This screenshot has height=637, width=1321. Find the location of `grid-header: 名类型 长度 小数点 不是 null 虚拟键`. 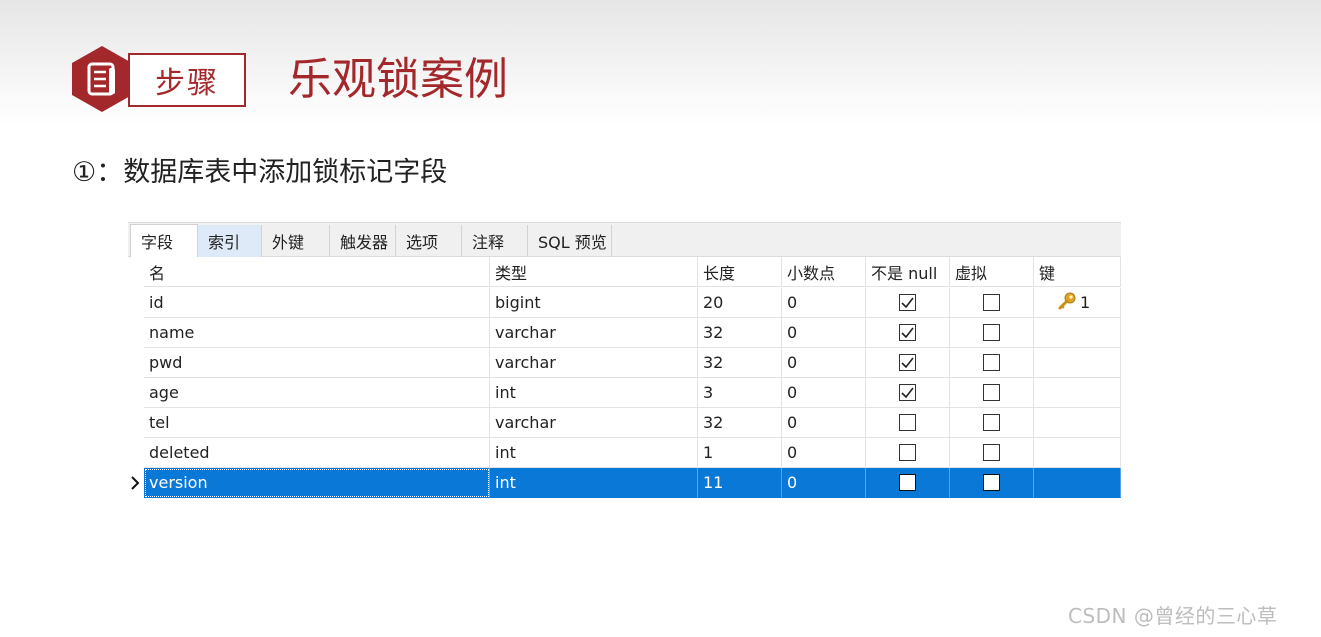

grid-header: 名类型 长度 小数点 不是 null 虚拟键 is located at coordinates (624, 272).